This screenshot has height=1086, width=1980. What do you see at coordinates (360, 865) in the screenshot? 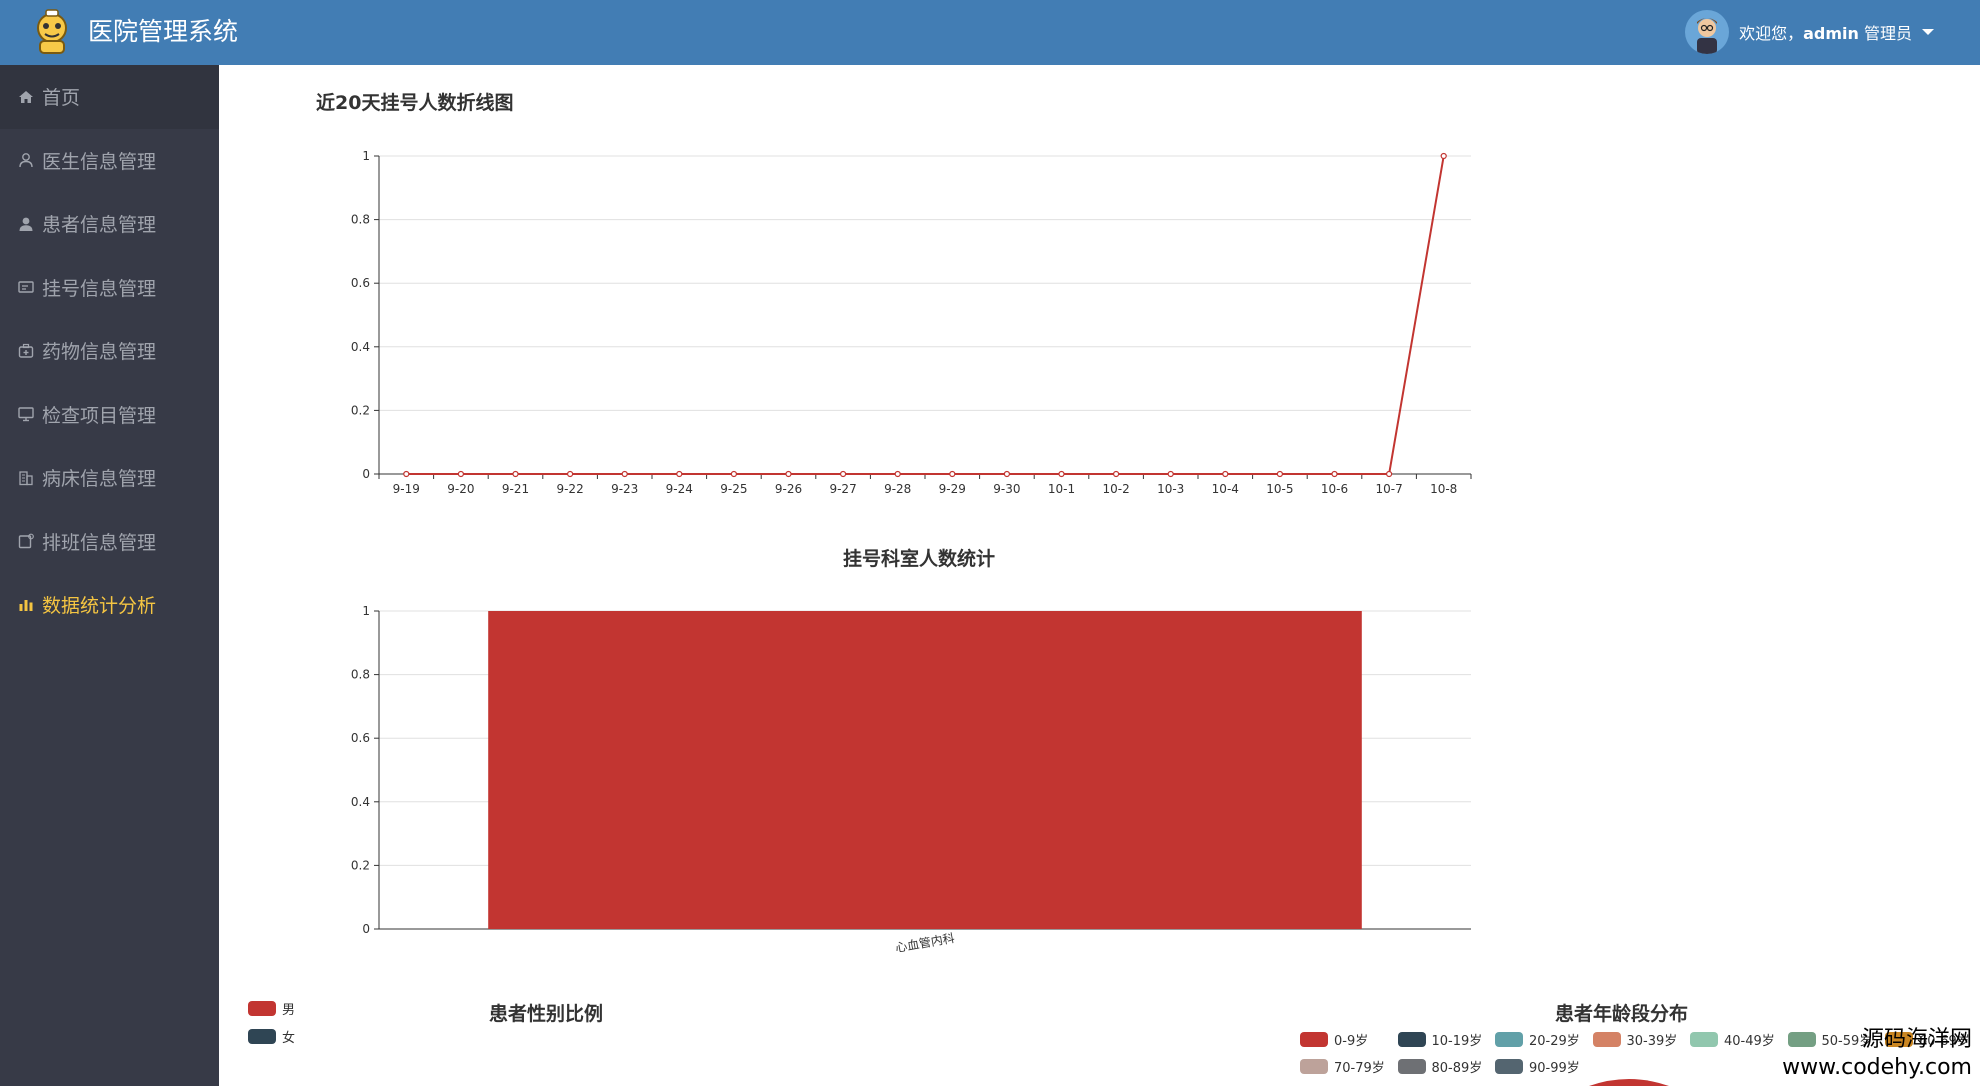
I see `y-tick-label: 0.2` at bounding box center [360, 865].